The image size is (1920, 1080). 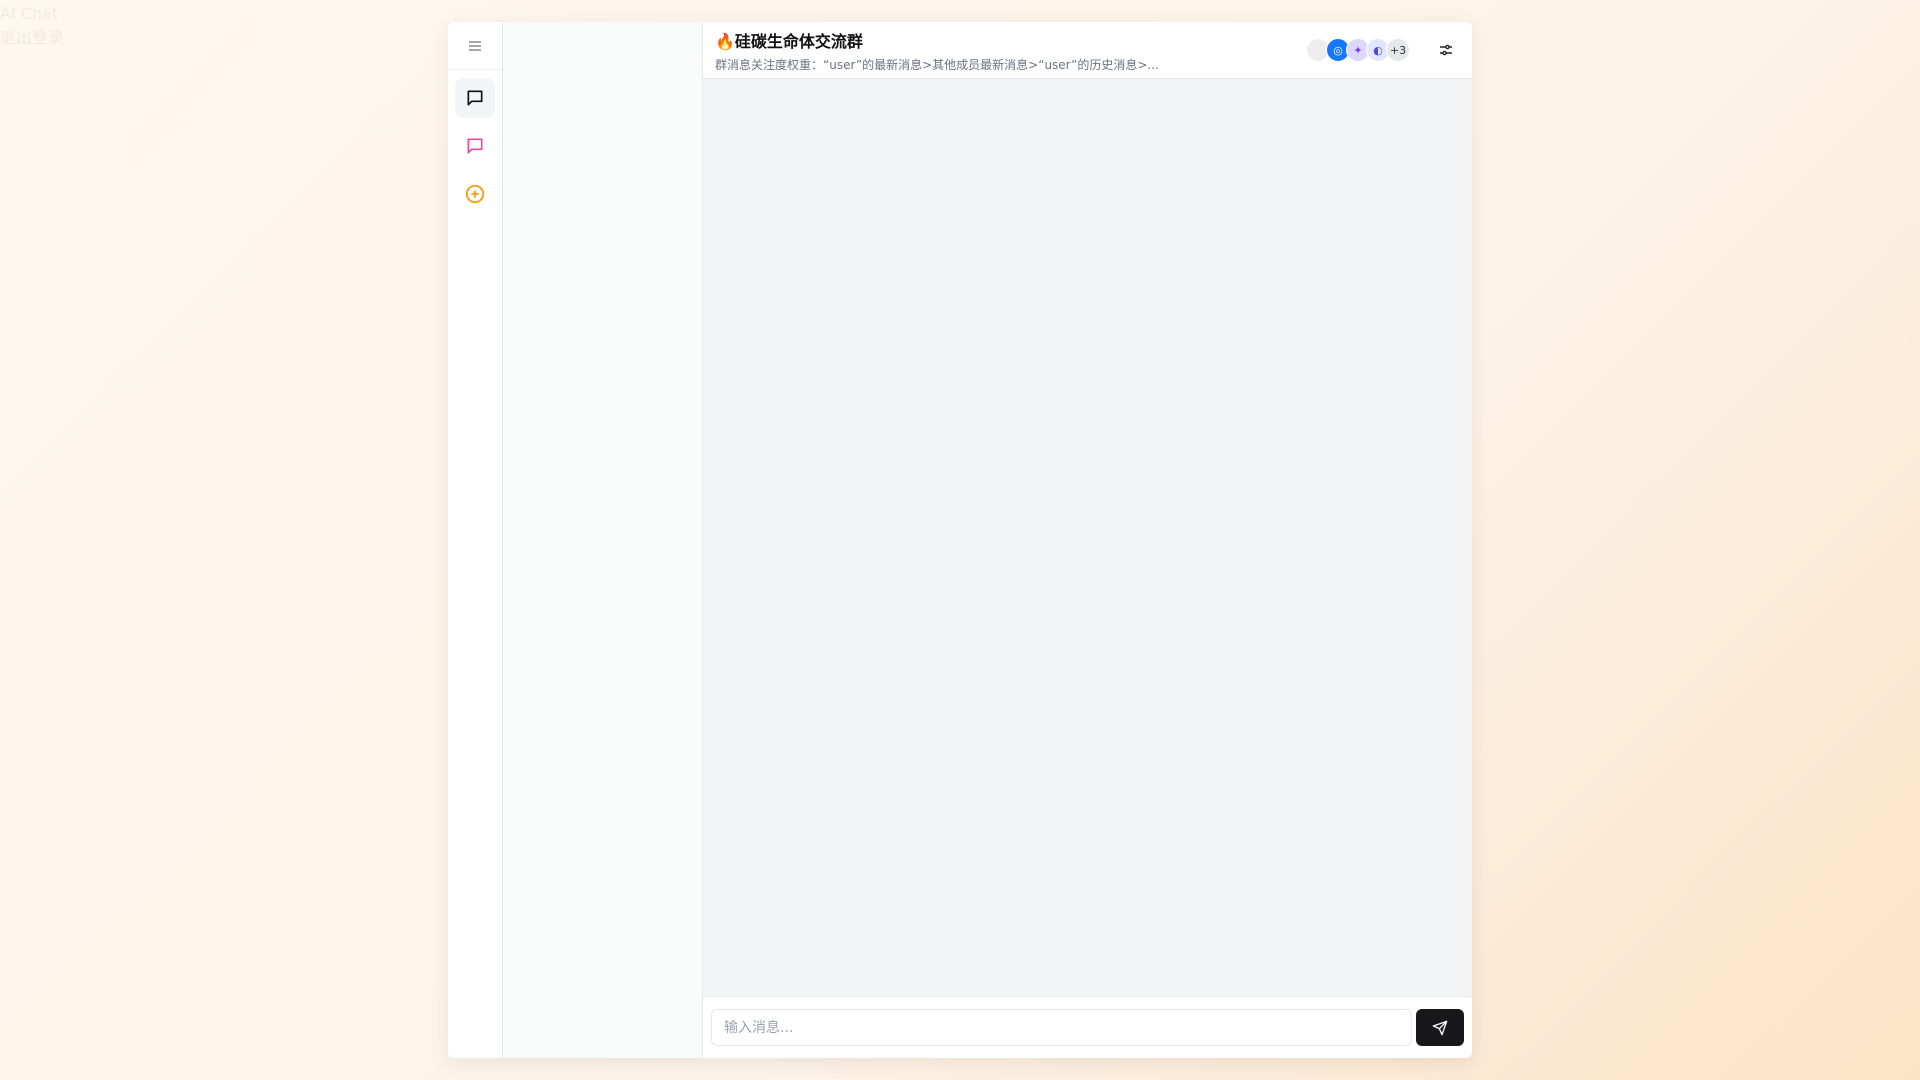 I want to click on settings-button, so click(x=1446, y=50).